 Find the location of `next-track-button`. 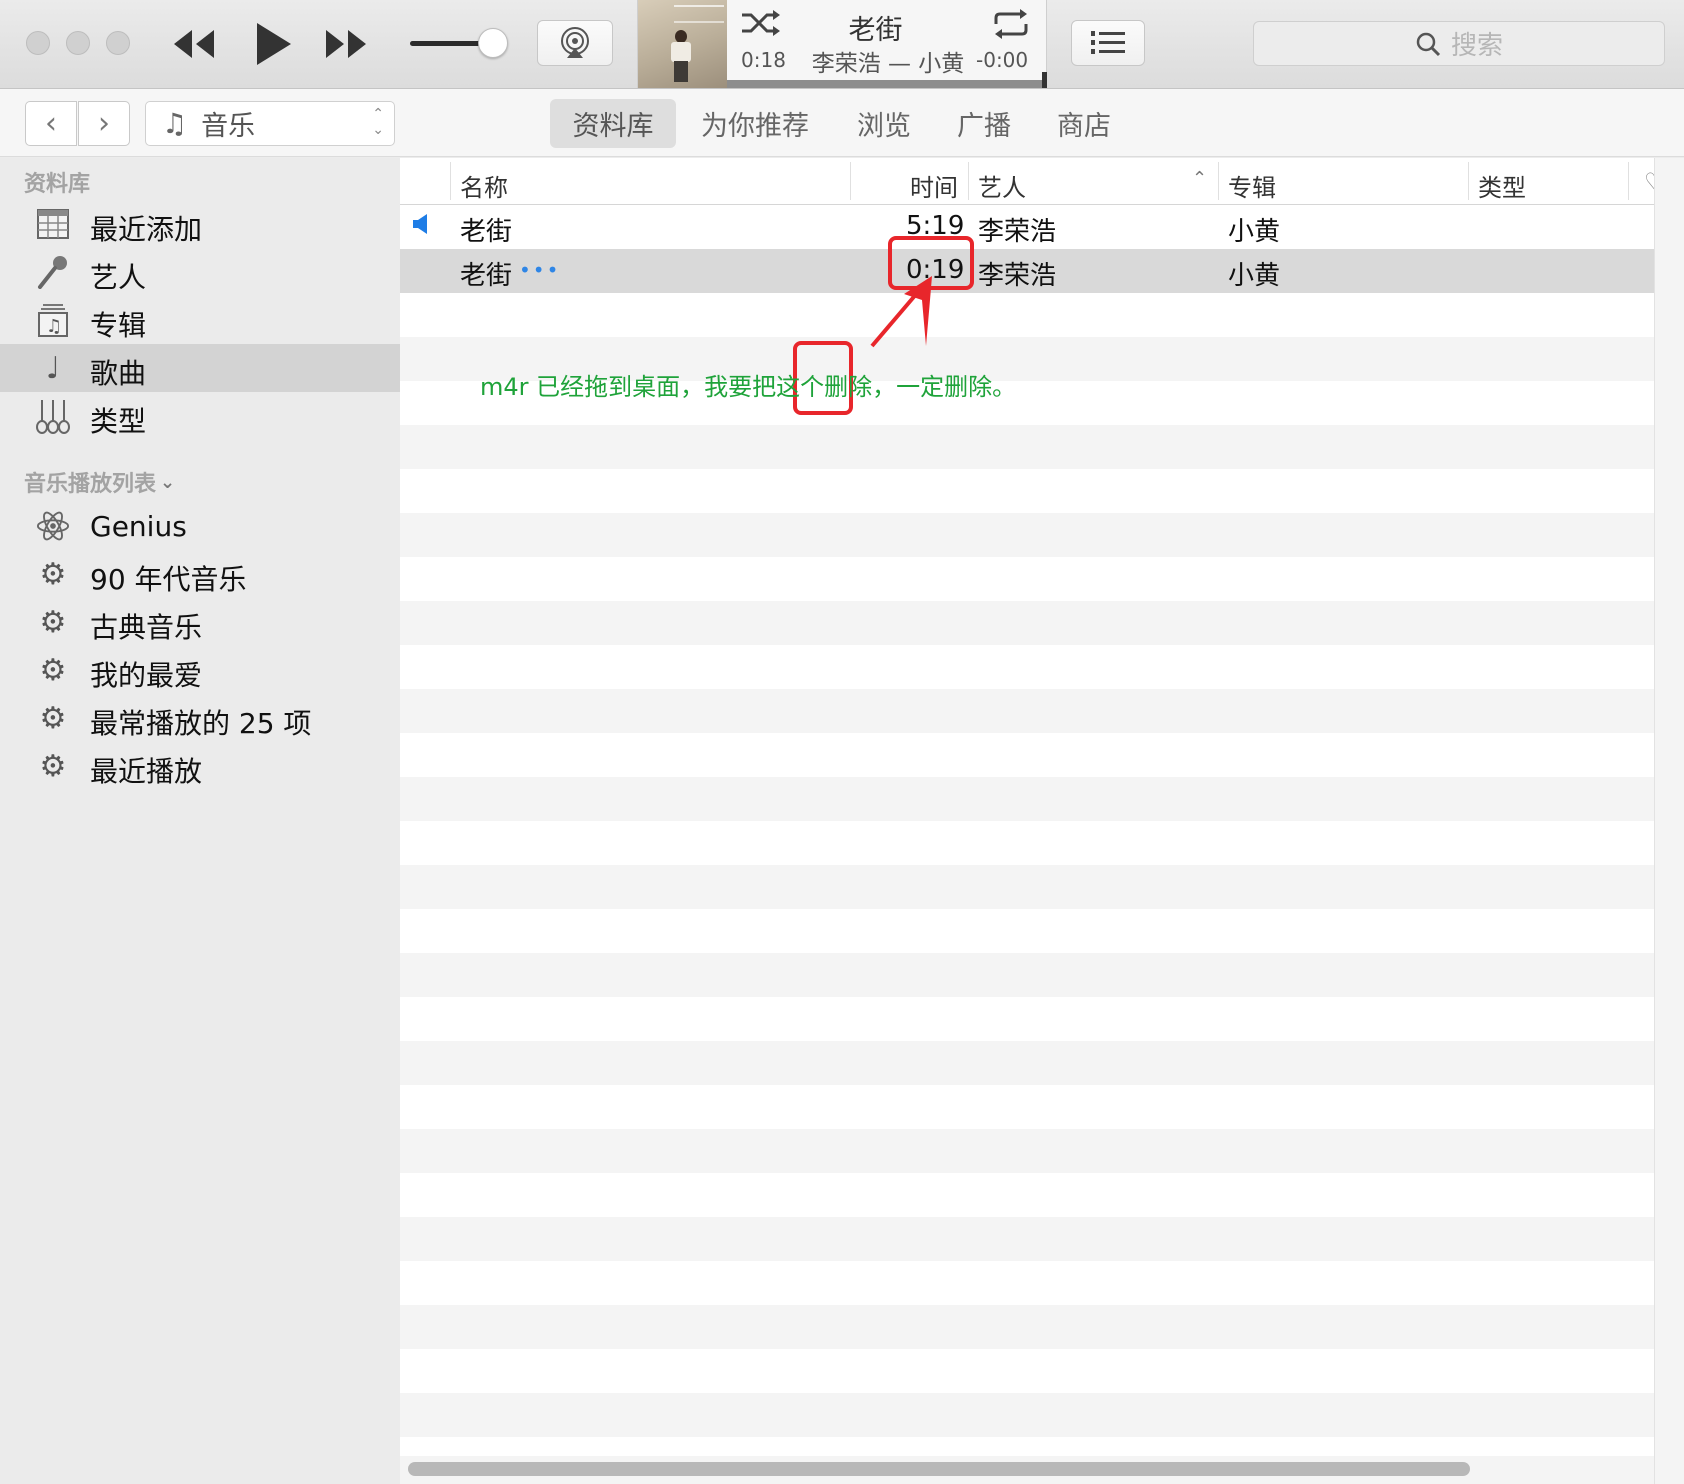

next-track-button is located at coordinates (347, 44).